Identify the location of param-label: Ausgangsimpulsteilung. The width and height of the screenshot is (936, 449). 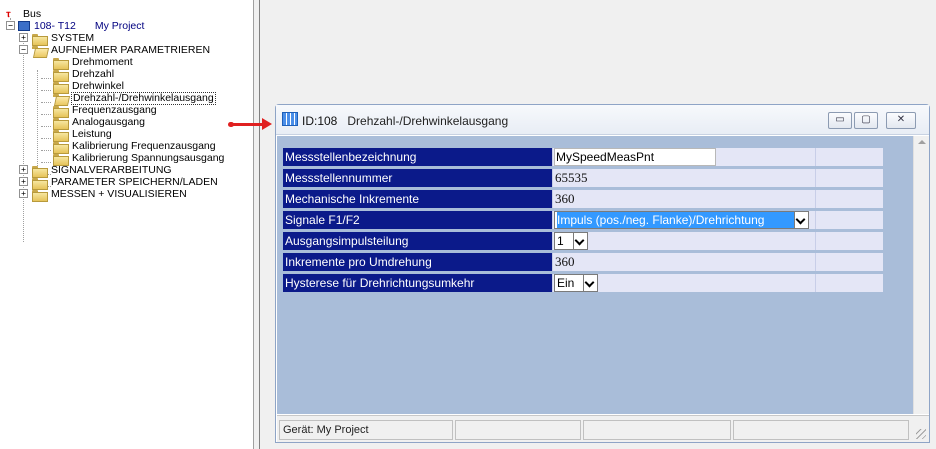
(418, 241).